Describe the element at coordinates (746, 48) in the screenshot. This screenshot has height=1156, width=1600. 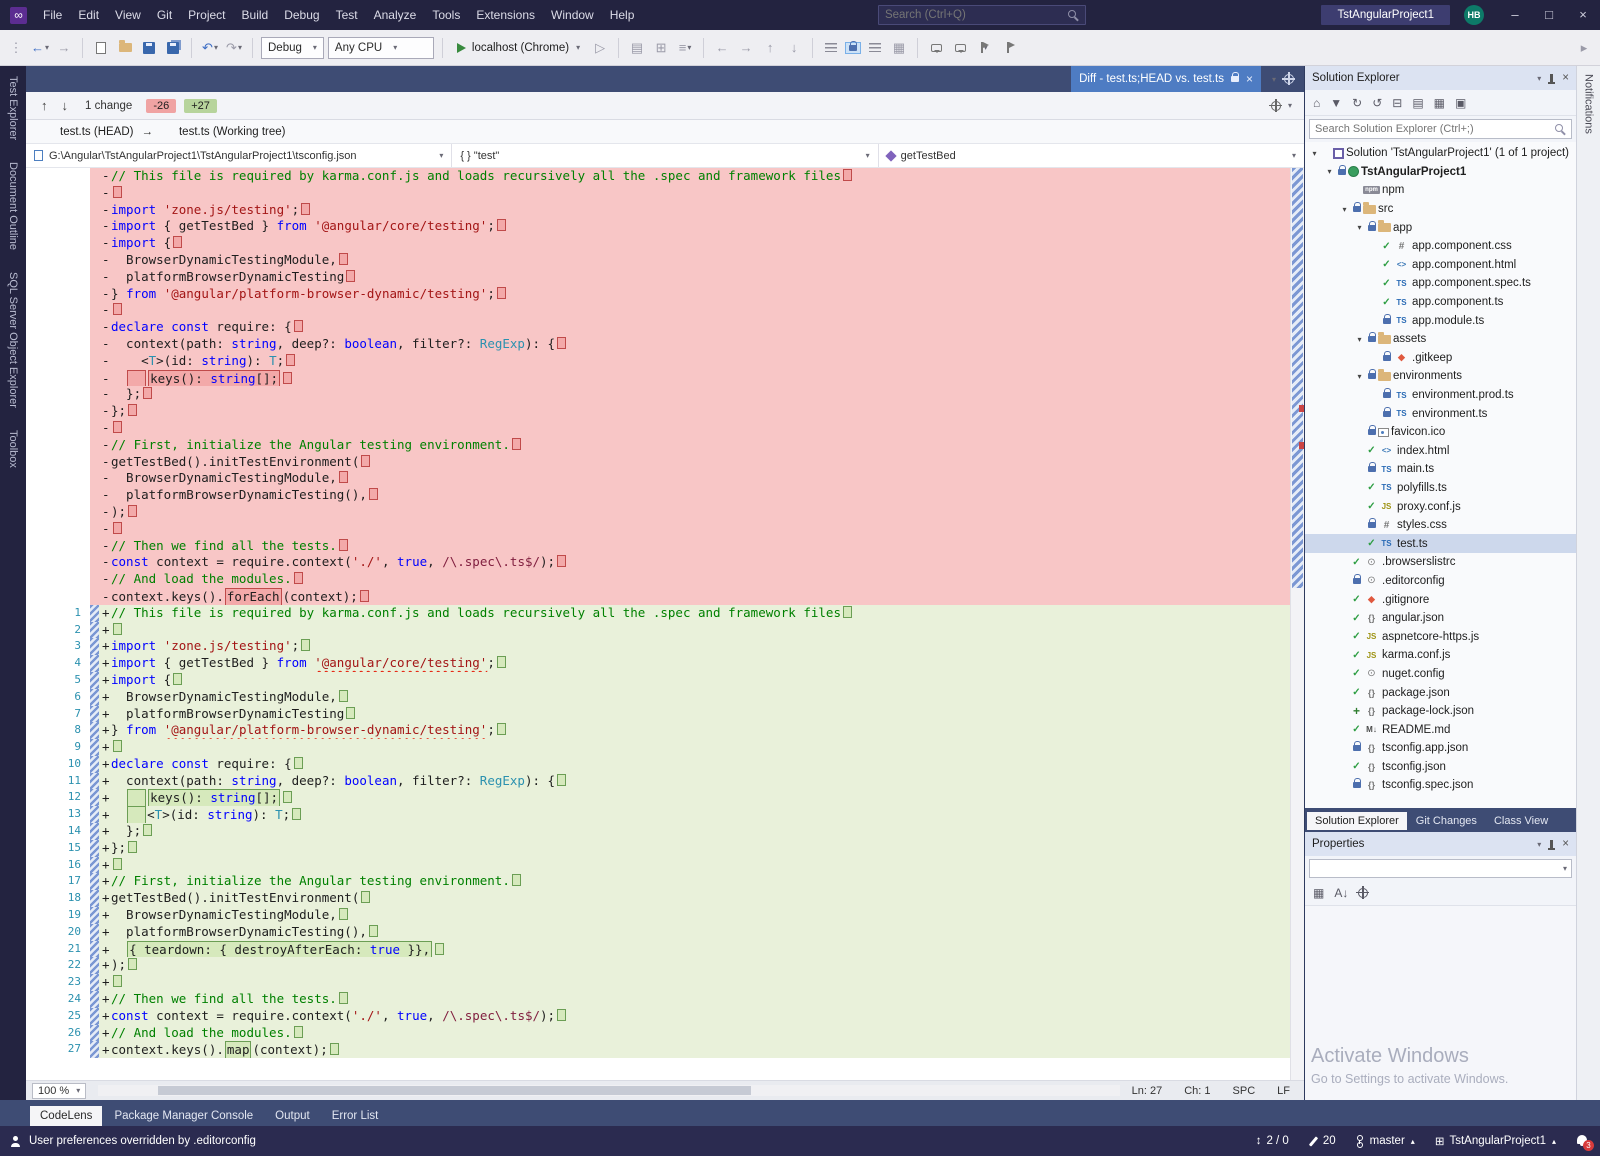
I see `nav-forward-icon: →` at that location.